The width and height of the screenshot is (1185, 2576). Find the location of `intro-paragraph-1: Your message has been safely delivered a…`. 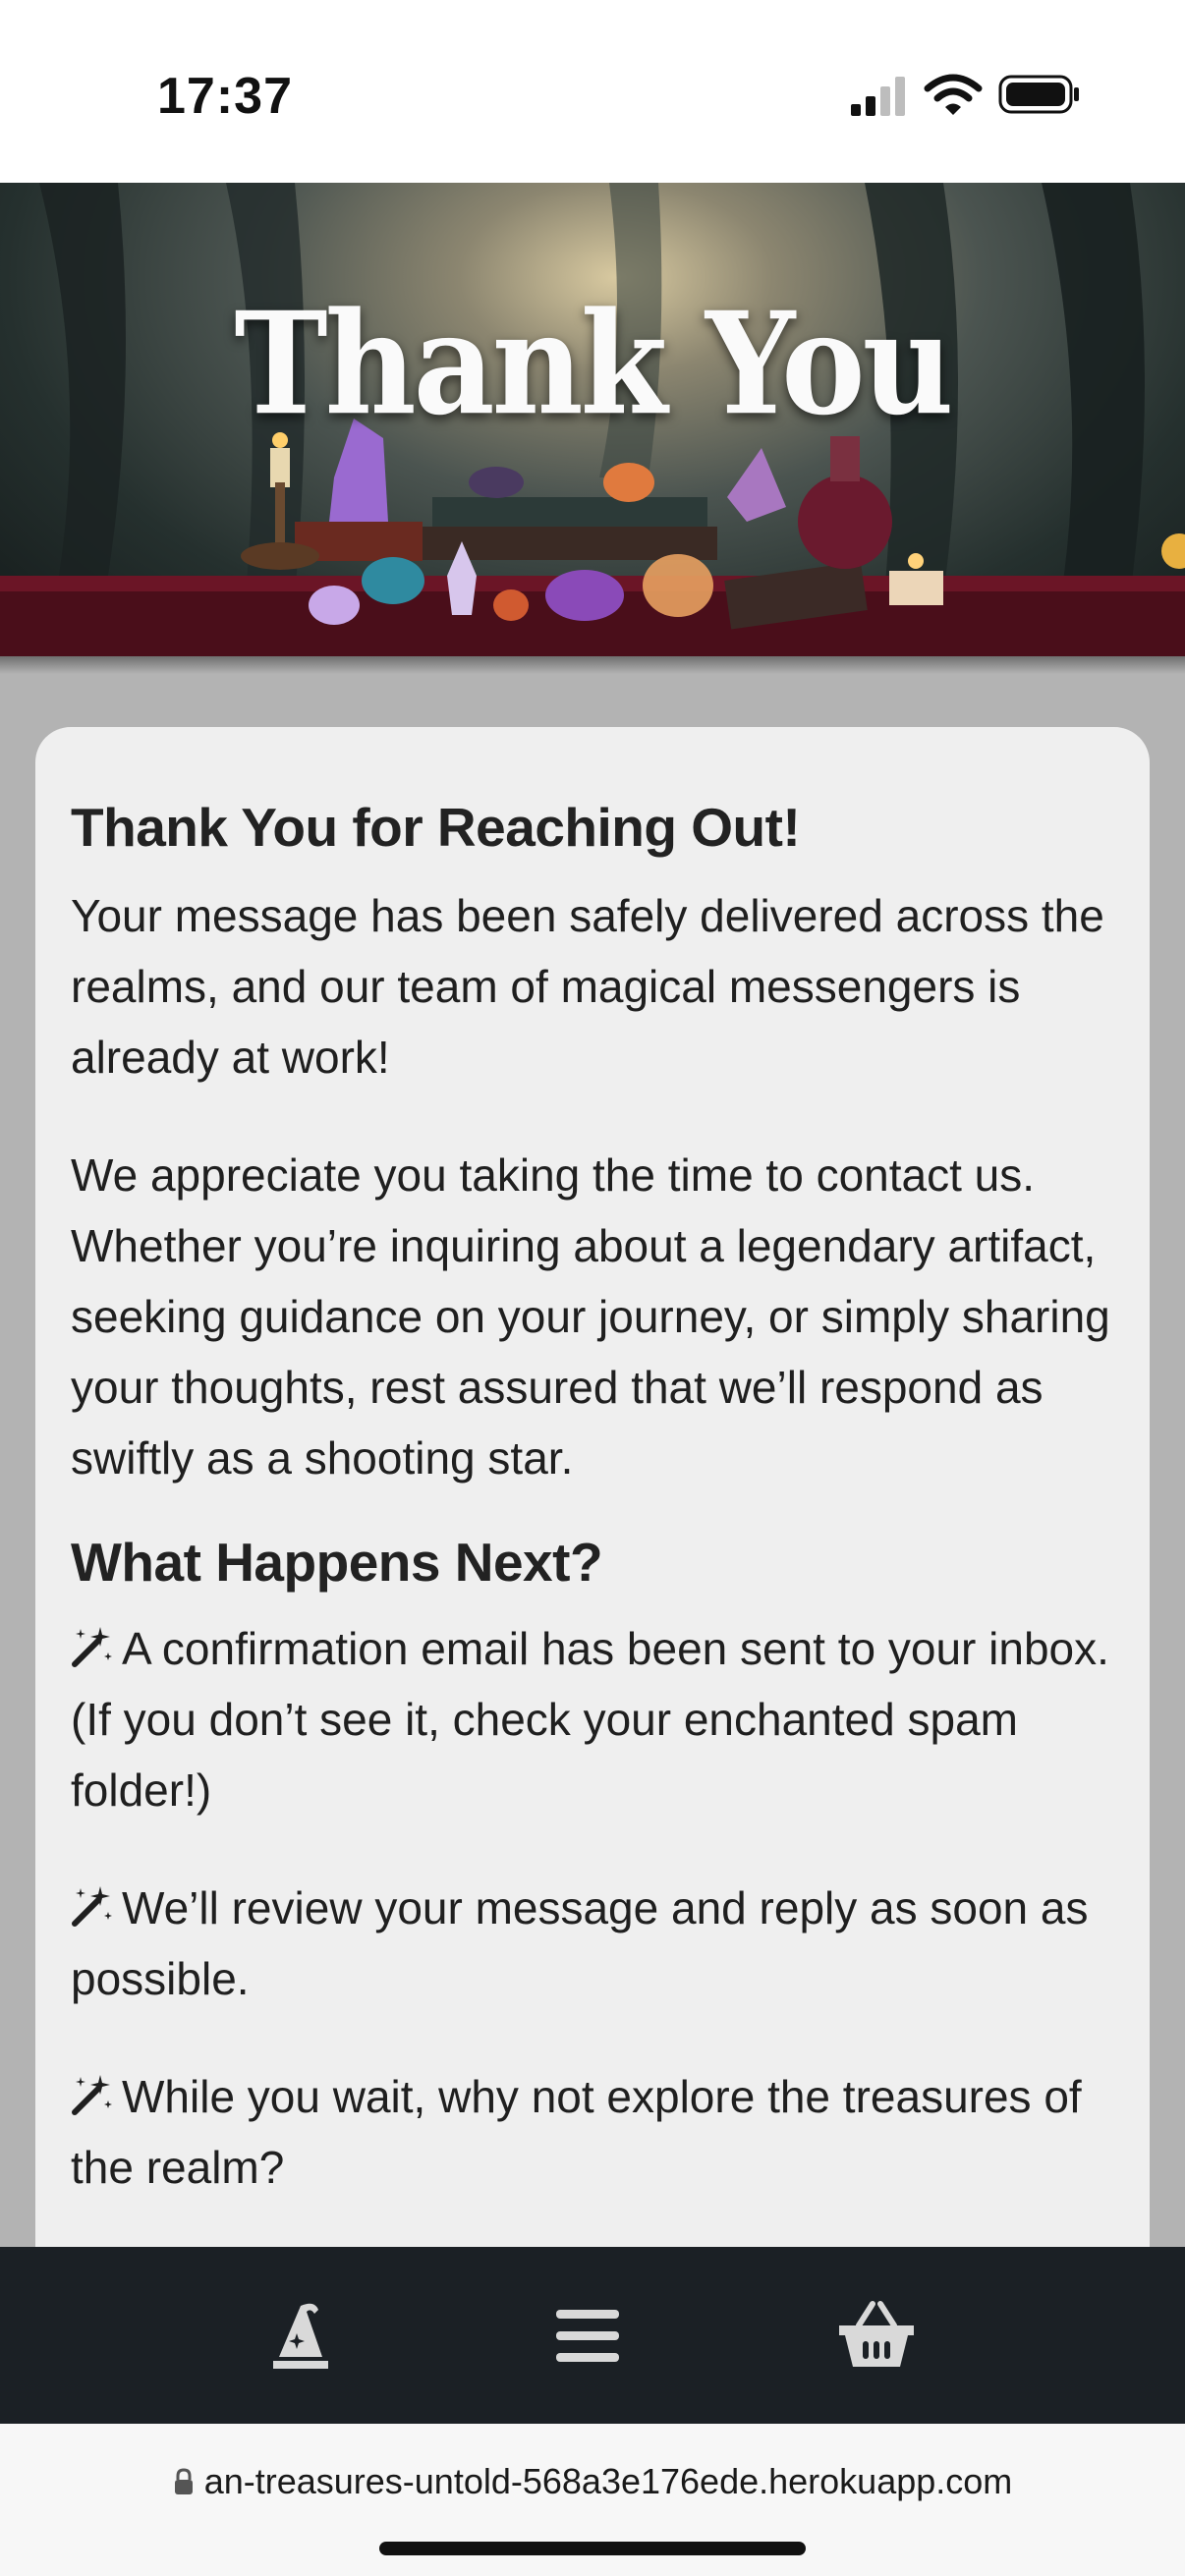

intro-paragraph-1: Your message has been safely delivered a… is located at coordinates (588, 986).